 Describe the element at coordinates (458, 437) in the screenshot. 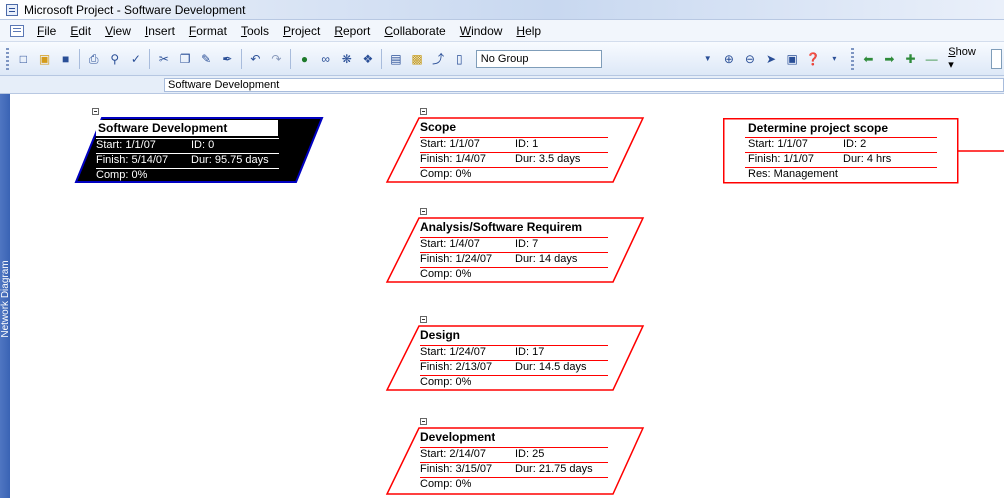

I see `node-title: Development` at that location.